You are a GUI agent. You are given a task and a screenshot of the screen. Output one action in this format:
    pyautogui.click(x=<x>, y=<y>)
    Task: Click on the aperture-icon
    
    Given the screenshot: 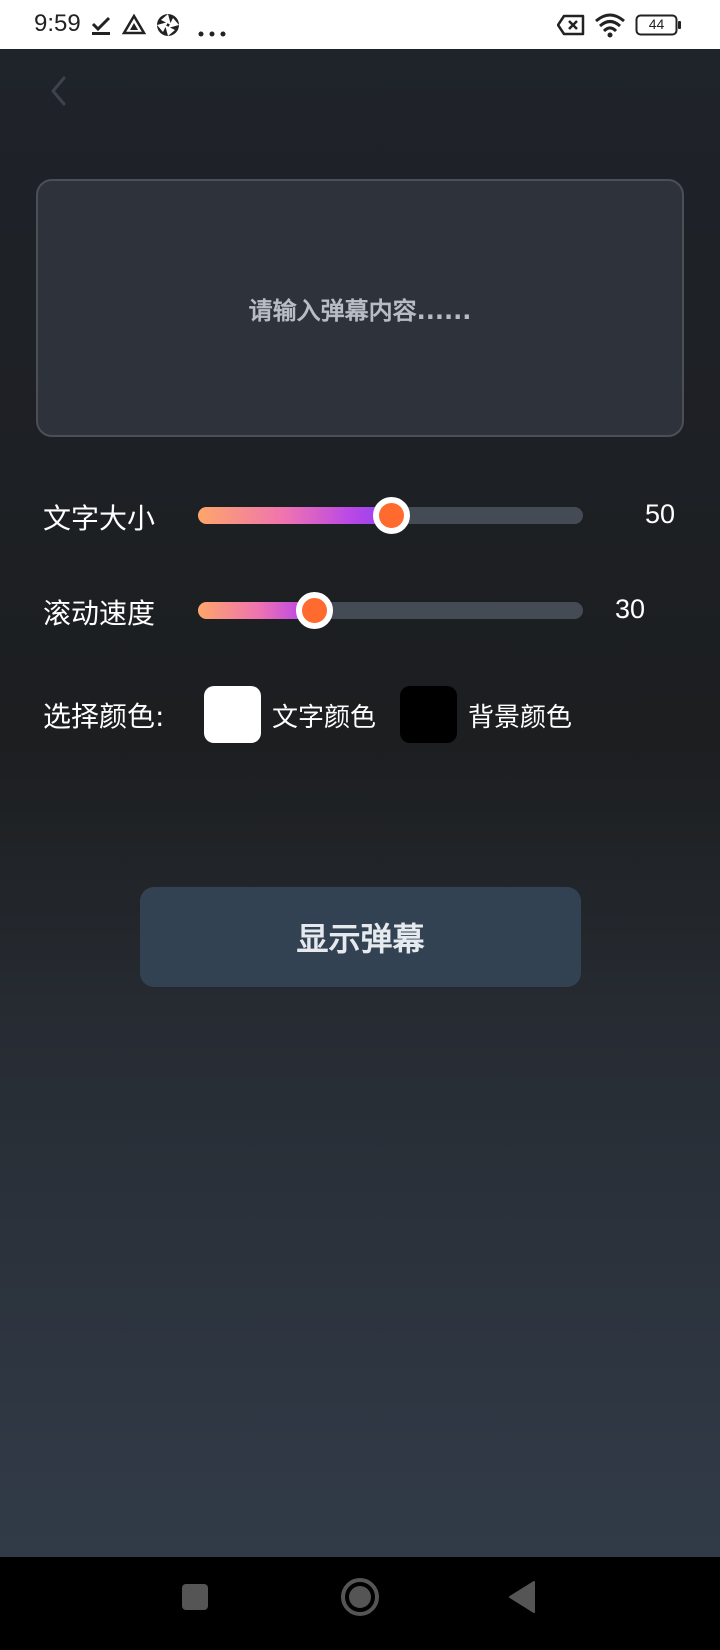 What is the action you would take?
    pyautogui.click(x=168, y=27)
    